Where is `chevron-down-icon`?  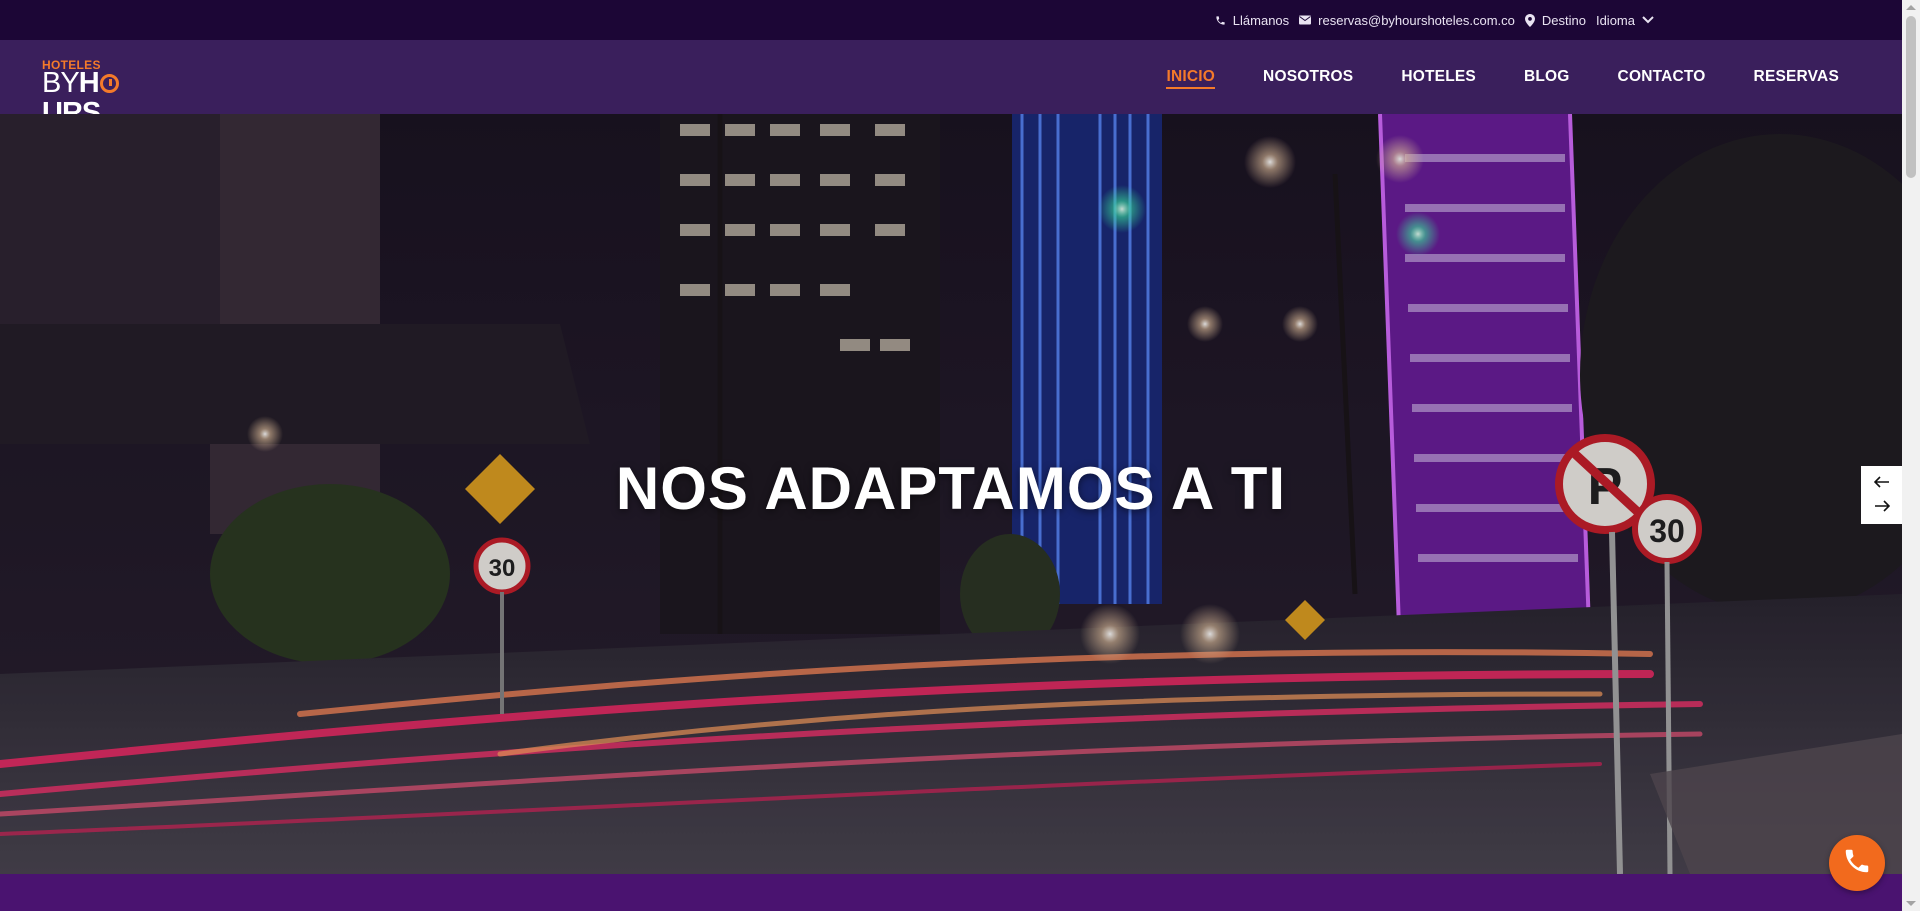
chevron-down-icon is located at coordinates (1648, 20).